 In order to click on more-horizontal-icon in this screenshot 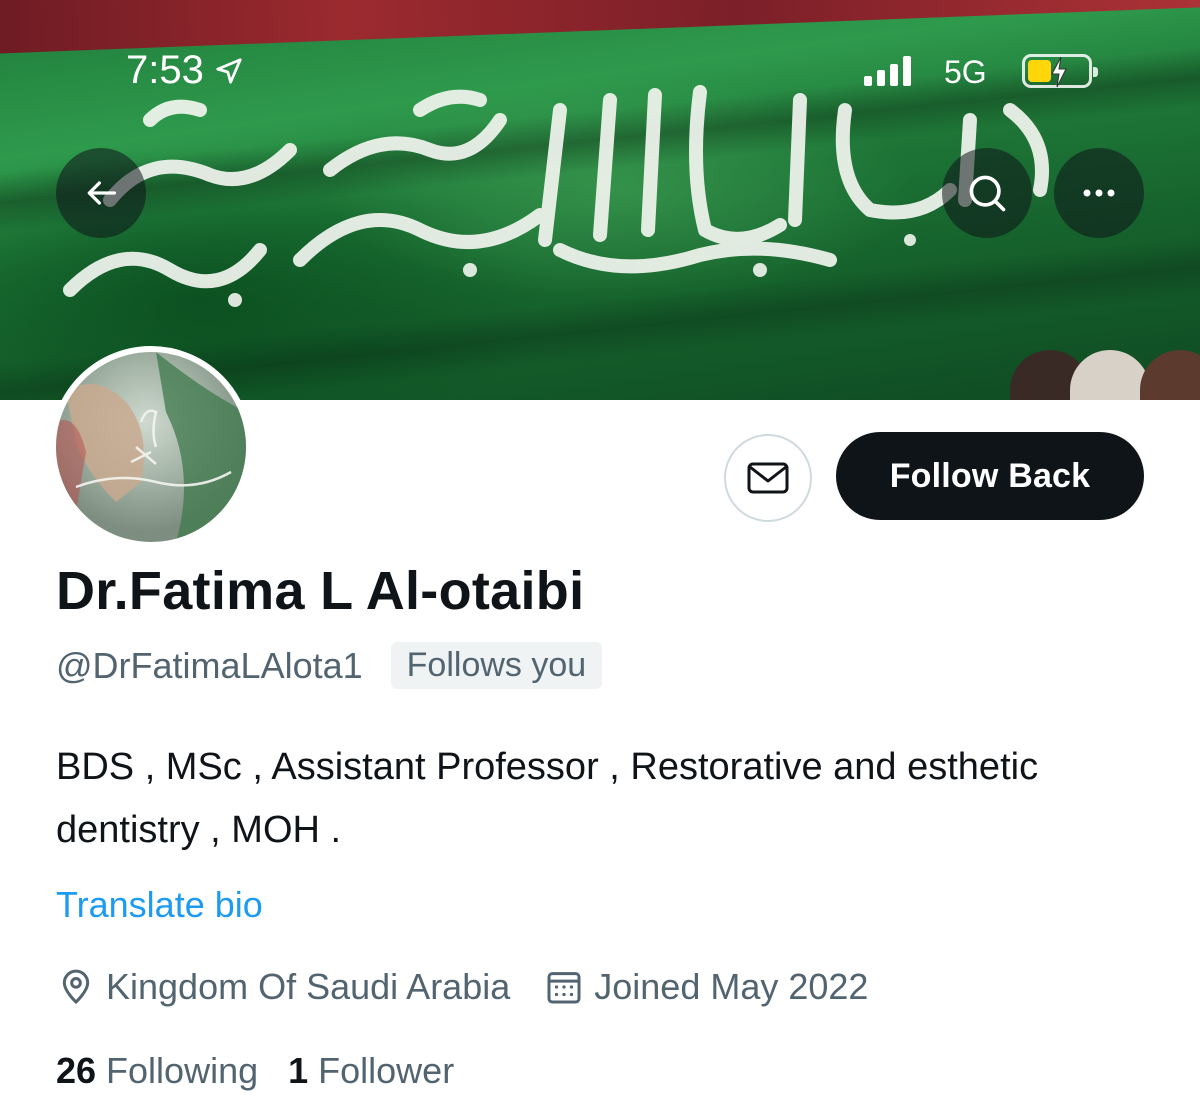, I will do `click(1099, 193)`.